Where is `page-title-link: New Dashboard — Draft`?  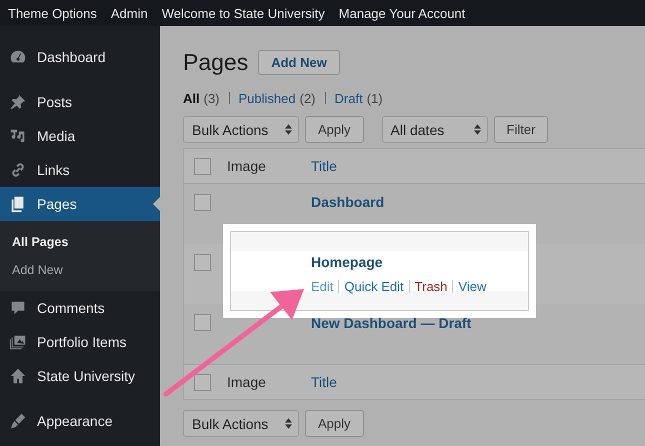
page-title-link: New Dashboard — Draft is located at coordinates (391, 323).